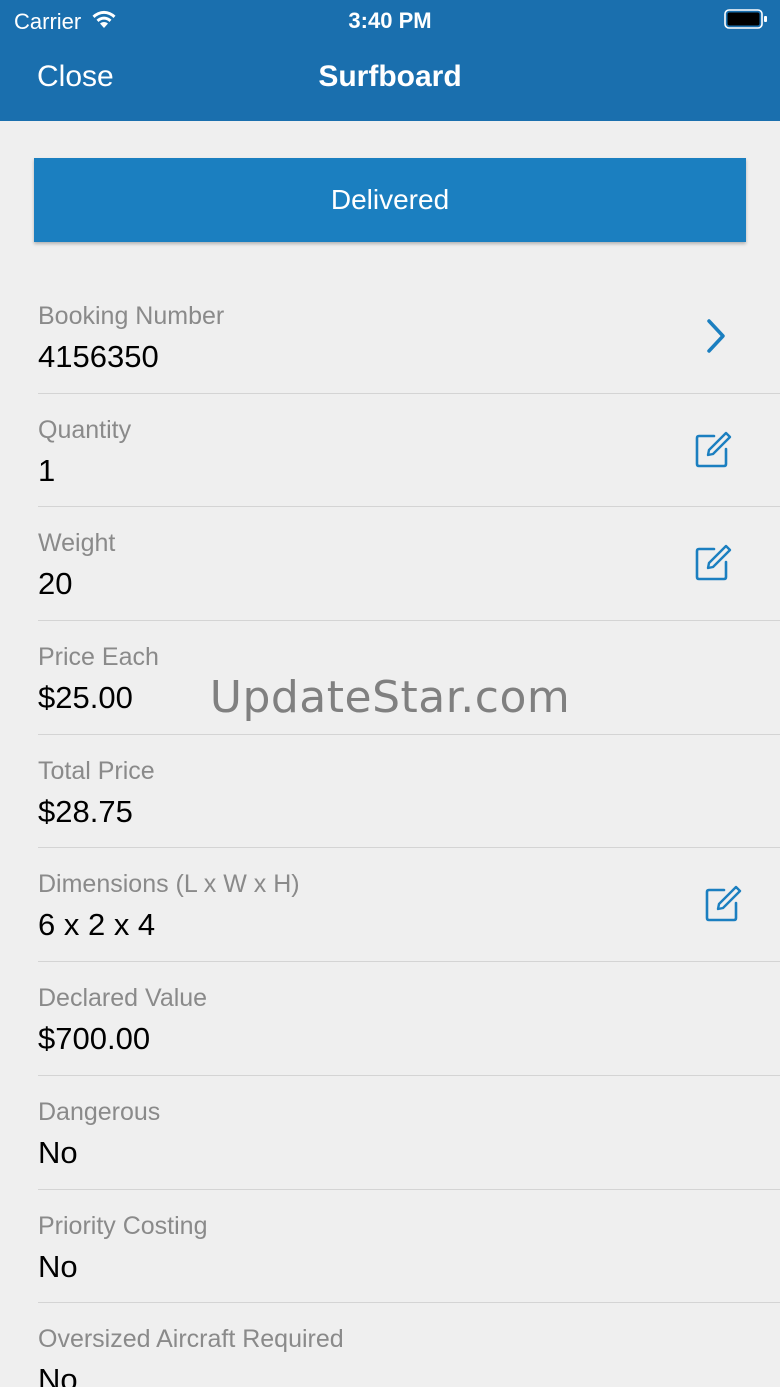 The image size is (780, 1387). Describe the element at coordinates (390, 76) in the screenshot. I see `page-title: Surfboard` at that location.